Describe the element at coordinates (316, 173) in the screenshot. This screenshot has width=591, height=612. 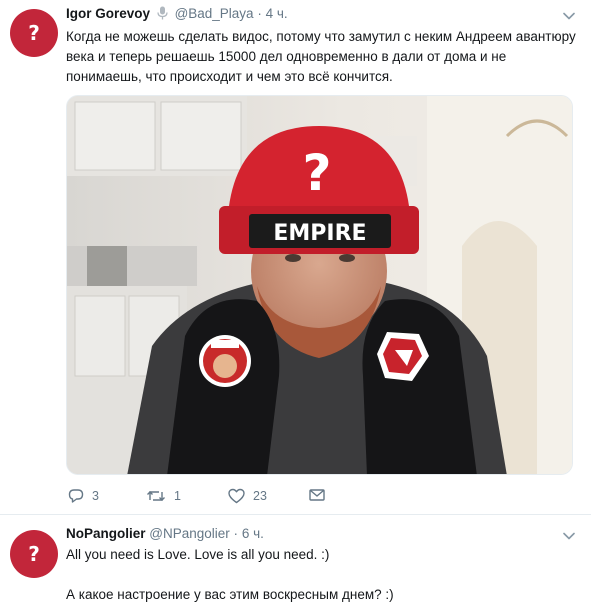
I see `hat-question-mark: ?` at that location.